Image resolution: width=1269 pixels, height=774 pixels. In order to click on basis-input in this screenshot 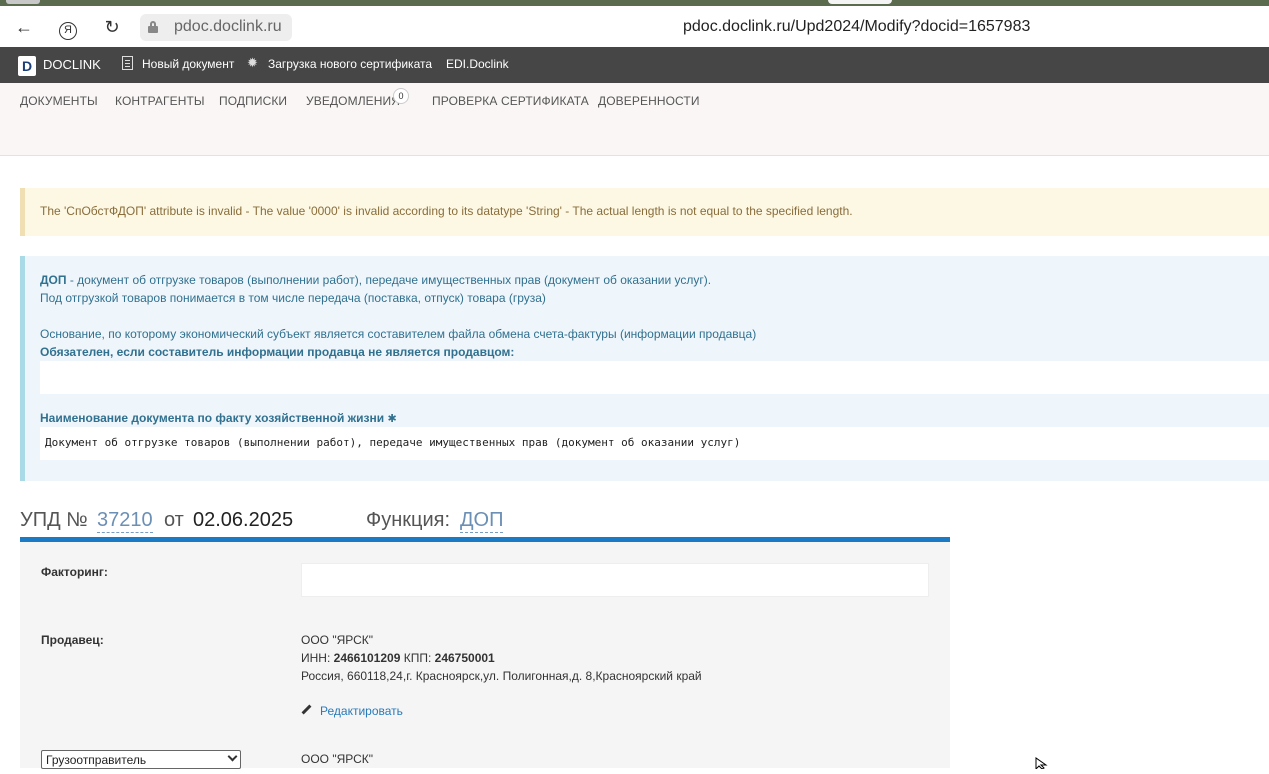, I will do `click(654, 377)`.